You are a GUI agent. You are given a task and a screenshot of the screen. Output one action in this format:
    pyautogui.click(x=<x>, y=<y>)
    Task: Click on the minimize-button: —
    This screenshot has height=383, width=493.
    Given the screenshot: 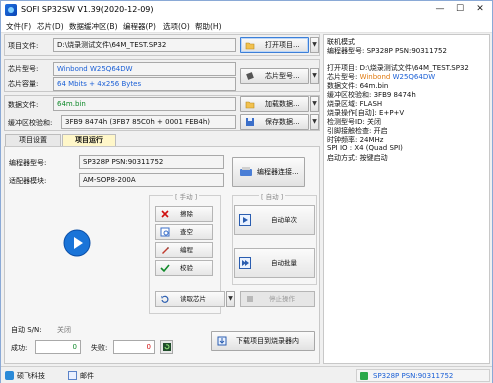 What is the action you would take?
    pyautogui.click(x=440, y=9)
    